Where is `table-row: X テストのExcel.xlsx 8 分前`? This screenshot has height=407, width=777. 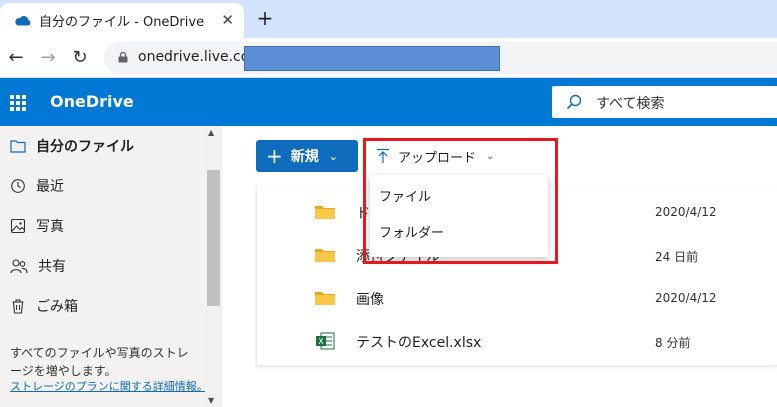 table-row: X テストのExcel.xlsx 8 分前 is located at coordinates (517, 342).